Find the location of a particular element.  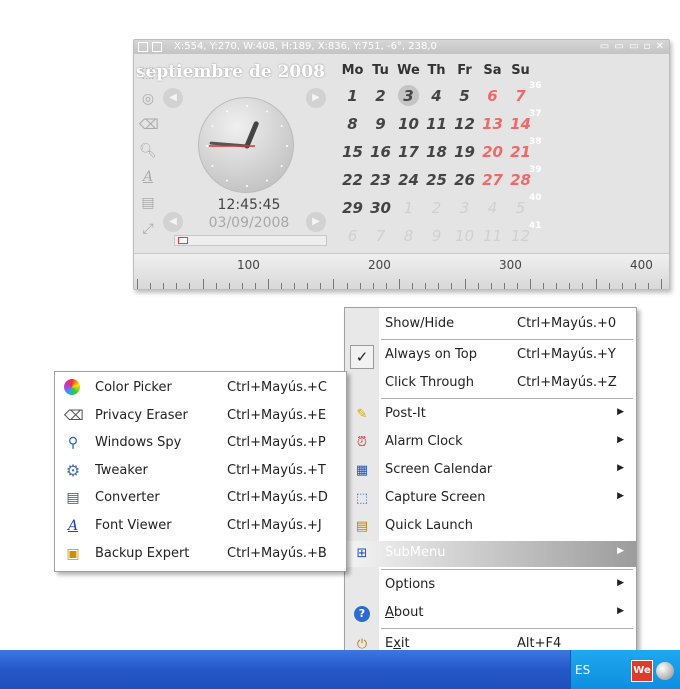

calendar-icon: ▦ is located at coordinates (362, 470).